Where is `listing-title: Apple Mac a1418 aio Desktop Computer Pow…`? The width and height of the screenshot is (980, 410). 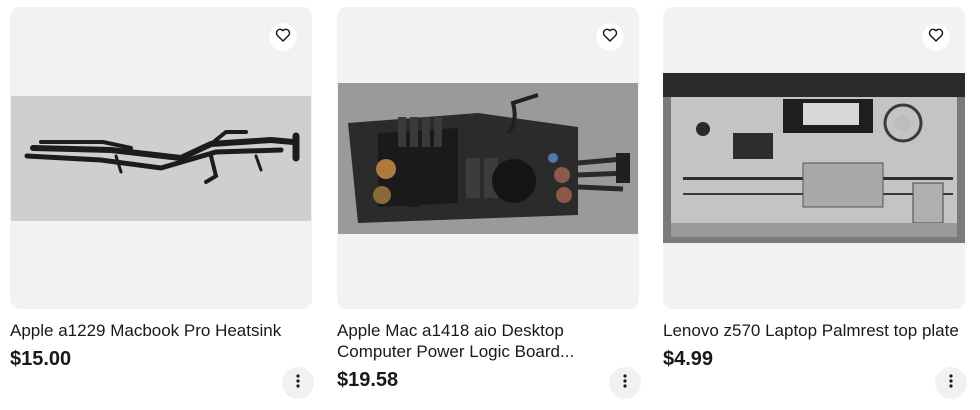 listing-title: Apple Mac a1418 aio Desktop Computer Pow… is located at coordinates (487, 341).